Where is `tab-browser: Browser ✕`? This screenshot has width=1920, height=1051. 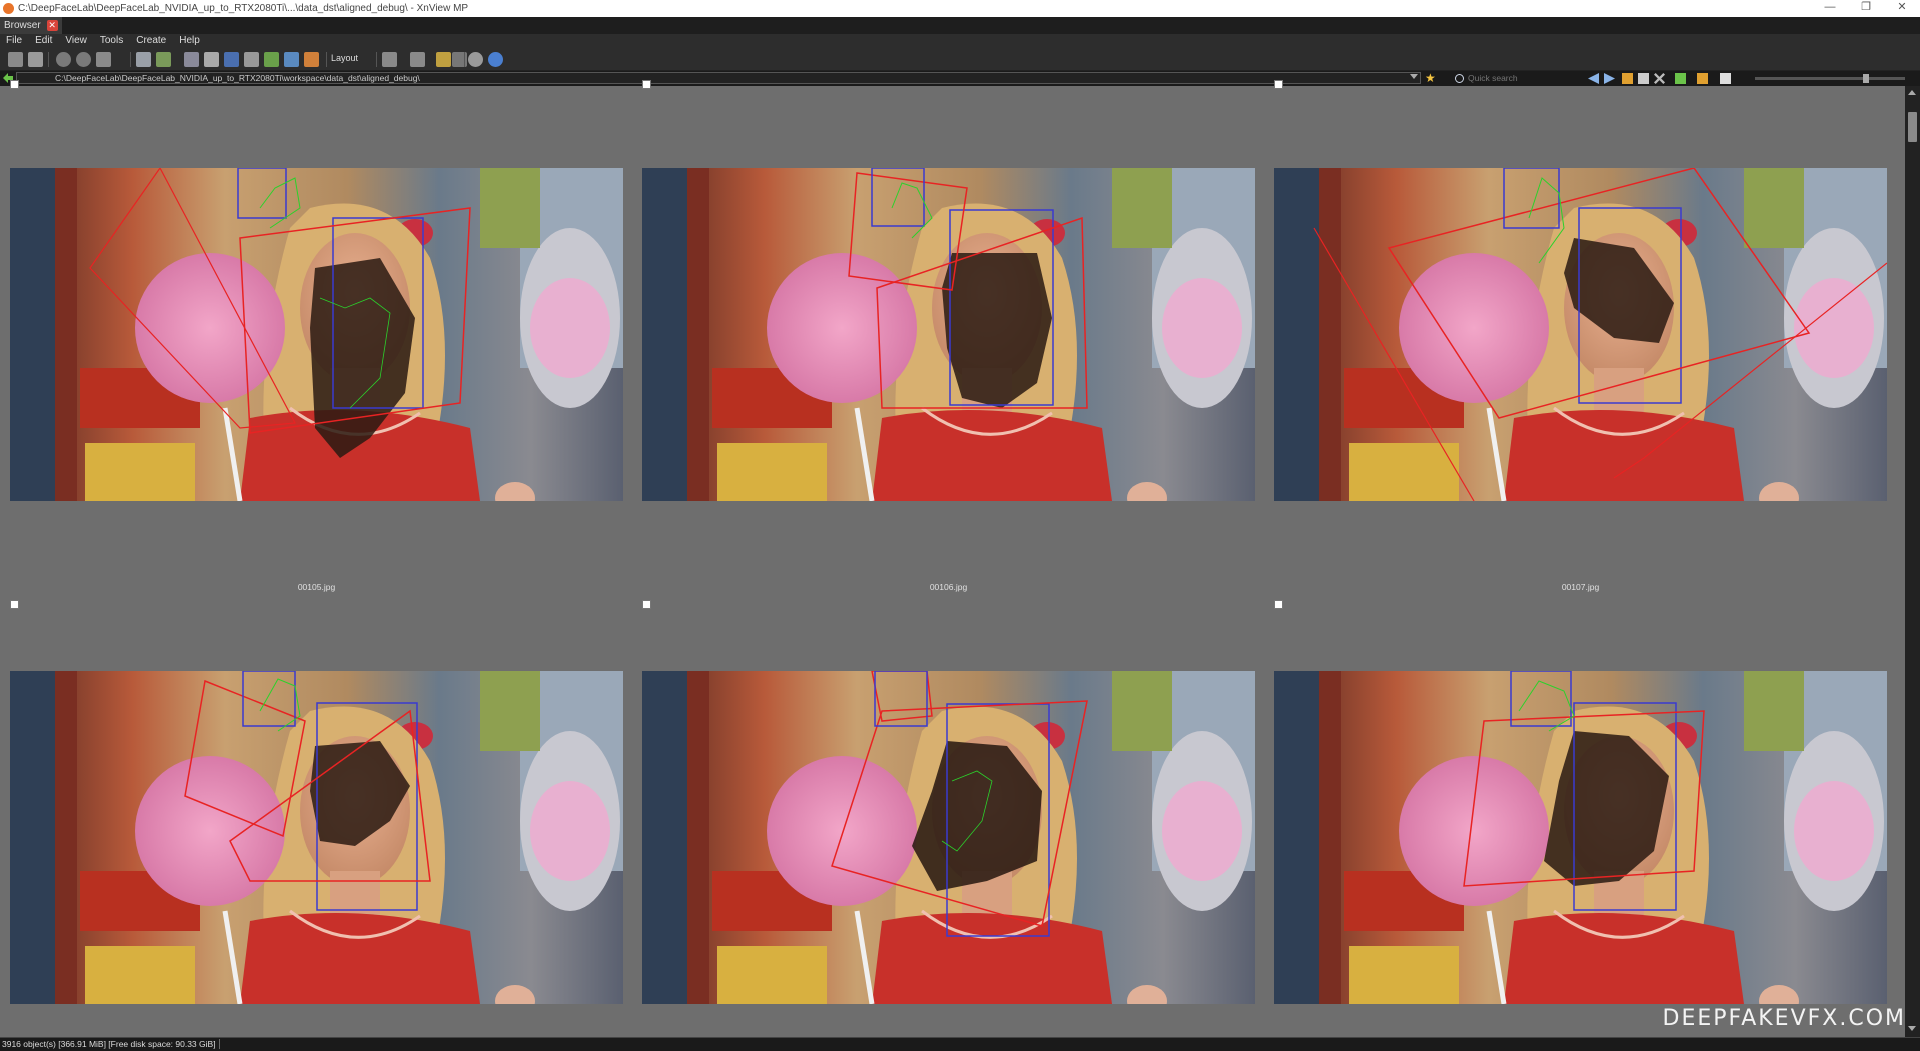 tab-browser: Browser ✕ is located at coordinates (31, 25).